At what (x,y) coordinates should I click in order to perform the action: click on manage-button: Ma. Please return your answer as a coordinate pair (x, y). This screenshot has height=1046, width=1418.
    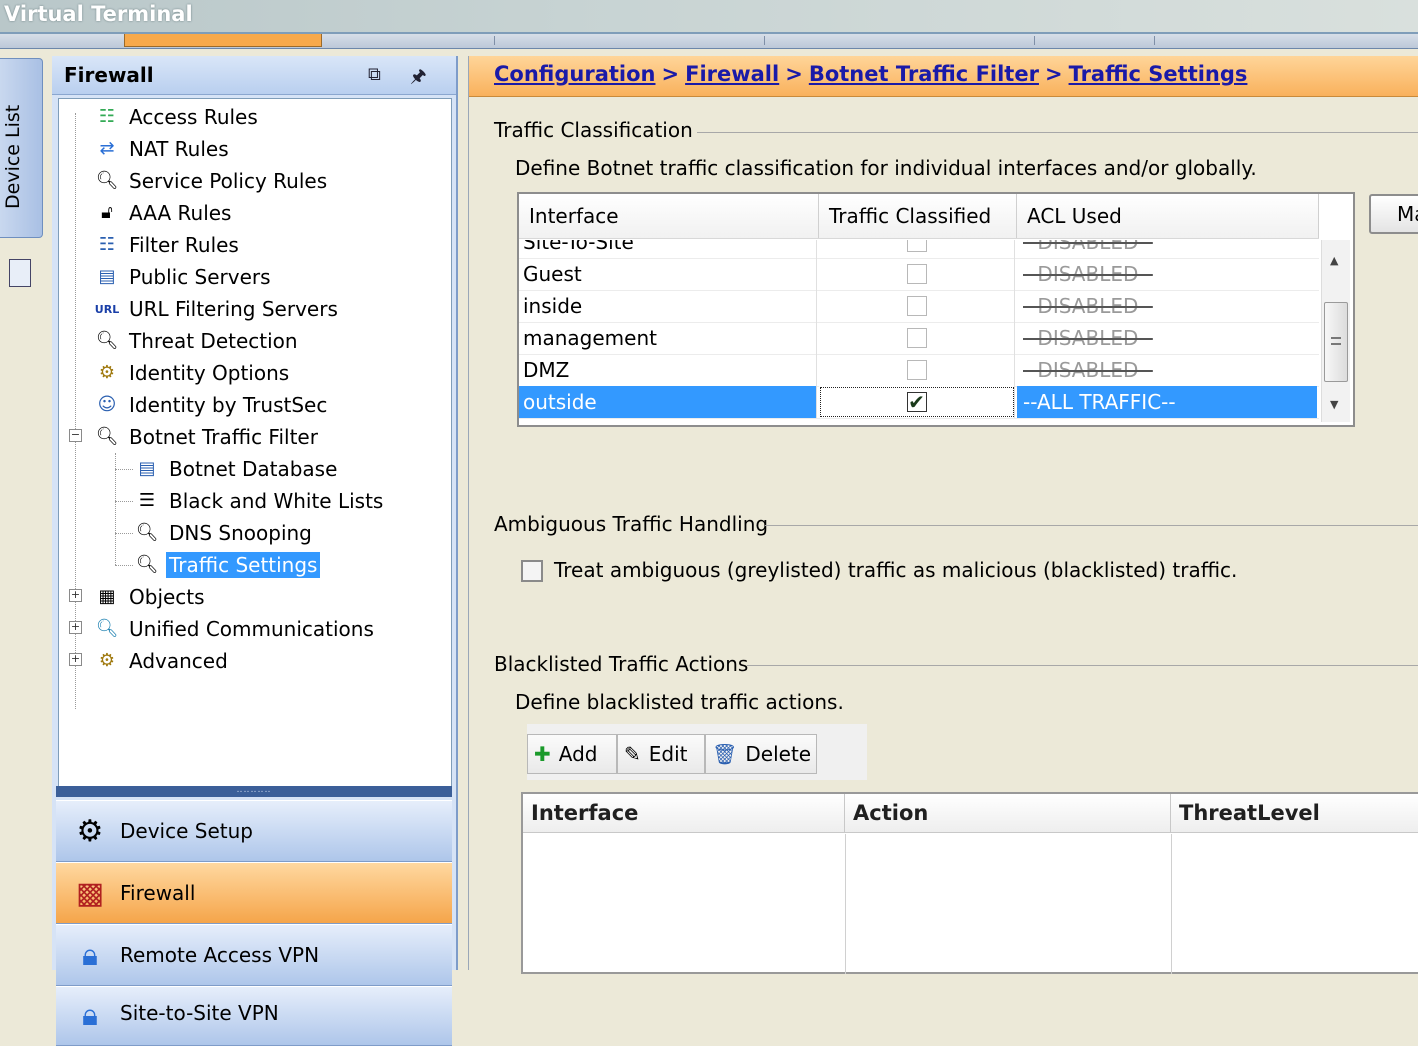
    Looking at the image, I should click on (1393, 214).